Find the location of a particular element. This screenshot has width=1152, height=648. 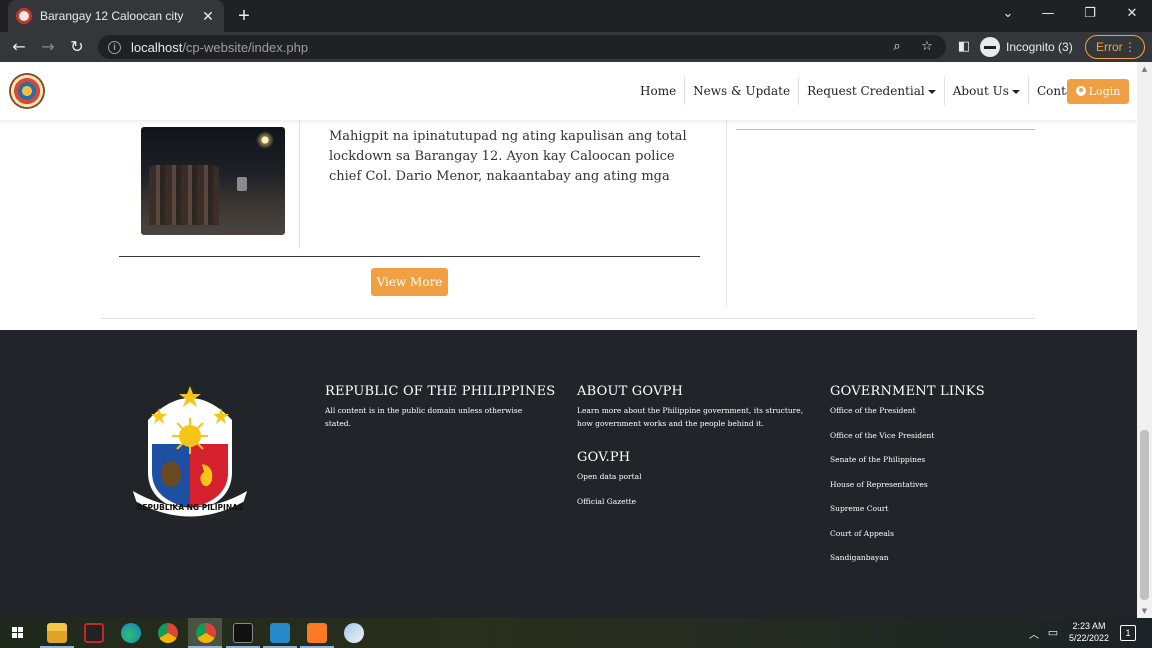

edge-icon is located at coordinates (131, 633).